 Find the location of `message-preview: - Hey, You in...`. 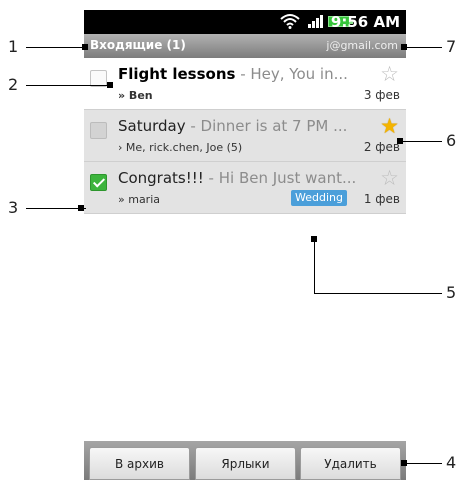

message-preview: - Hey, You in... is located at coordinates (291, 74).